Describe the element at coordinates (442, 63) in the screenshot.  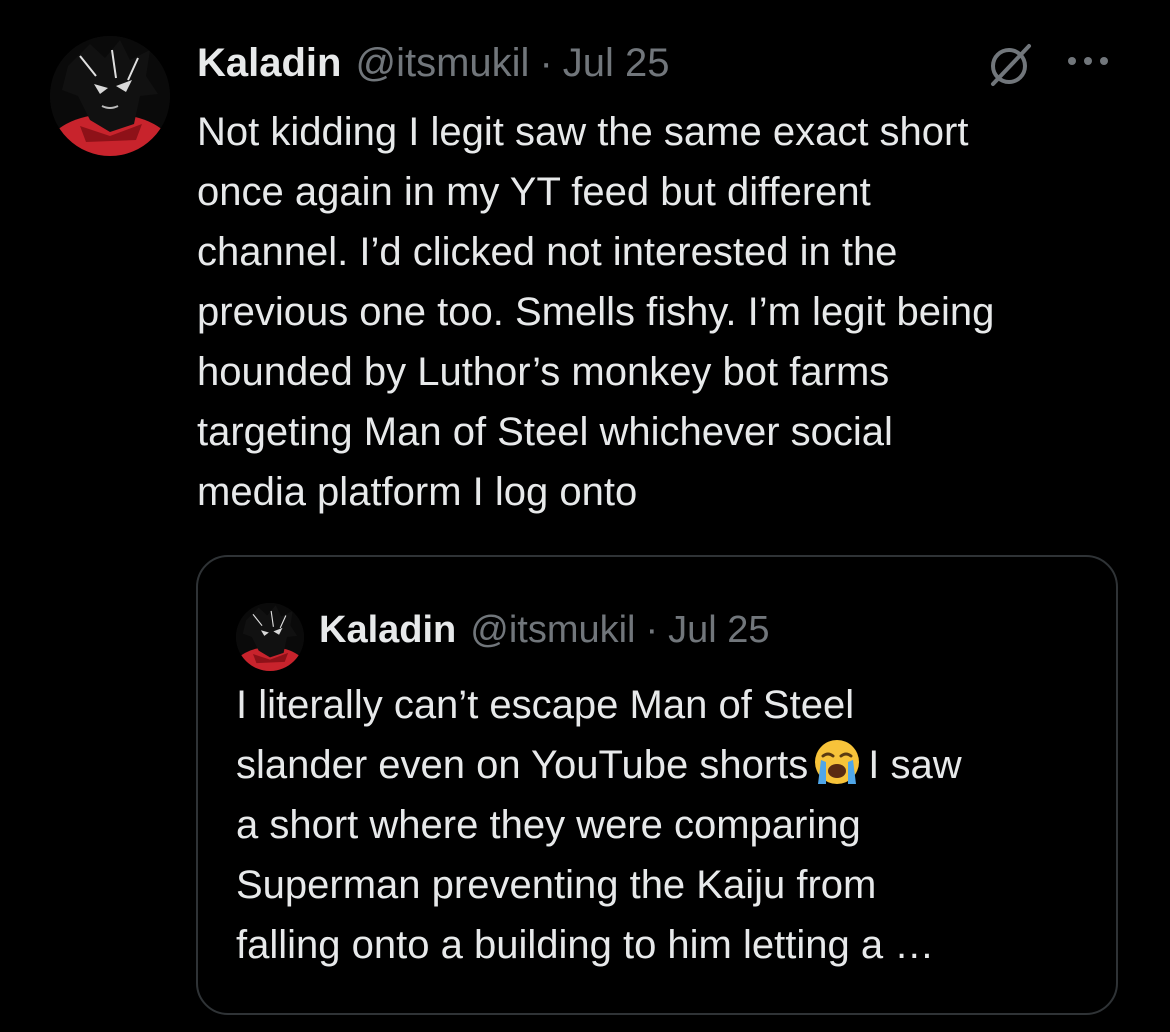
I see `author-handle: @itsmukil` at that location.